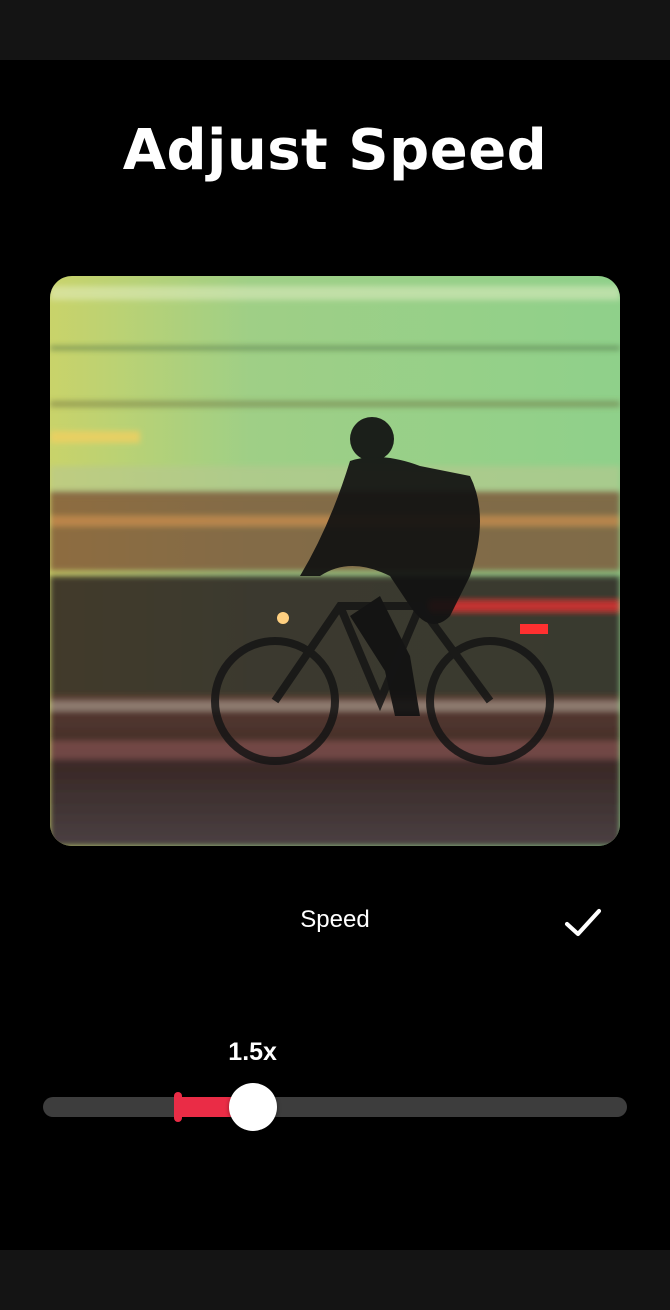  I want to click on speed-slider, so click(335, 1107).